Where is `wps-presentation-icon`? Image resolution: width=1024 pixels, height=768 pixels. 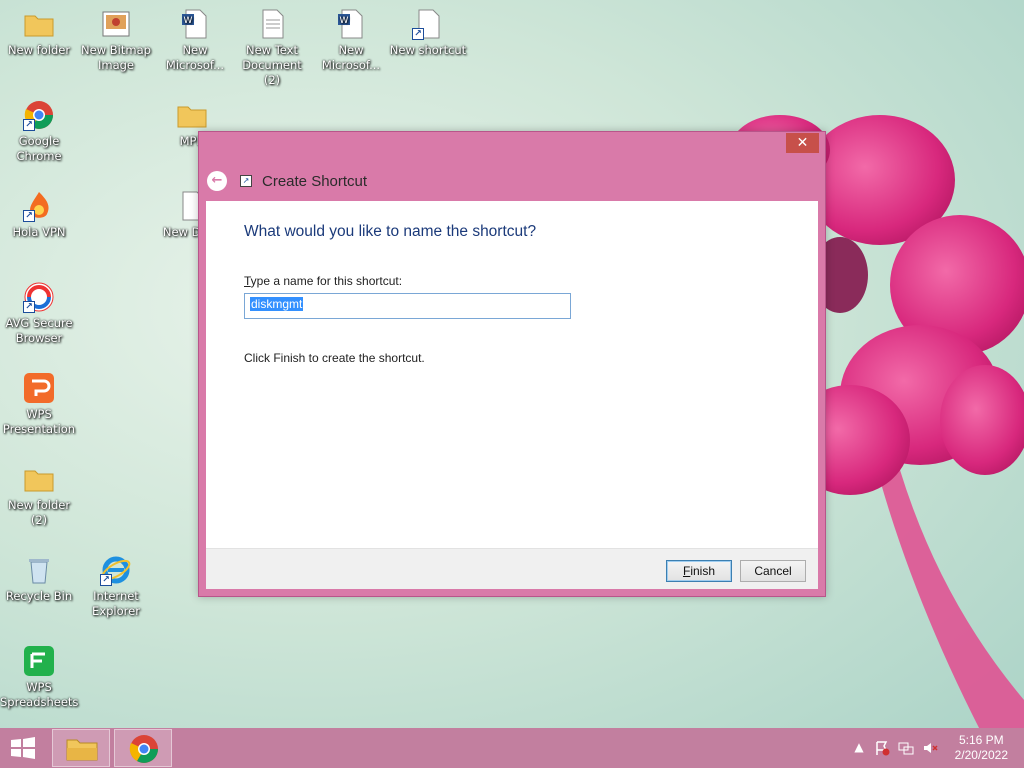 wps-presentation-icon is located at coordinates (39, 388).